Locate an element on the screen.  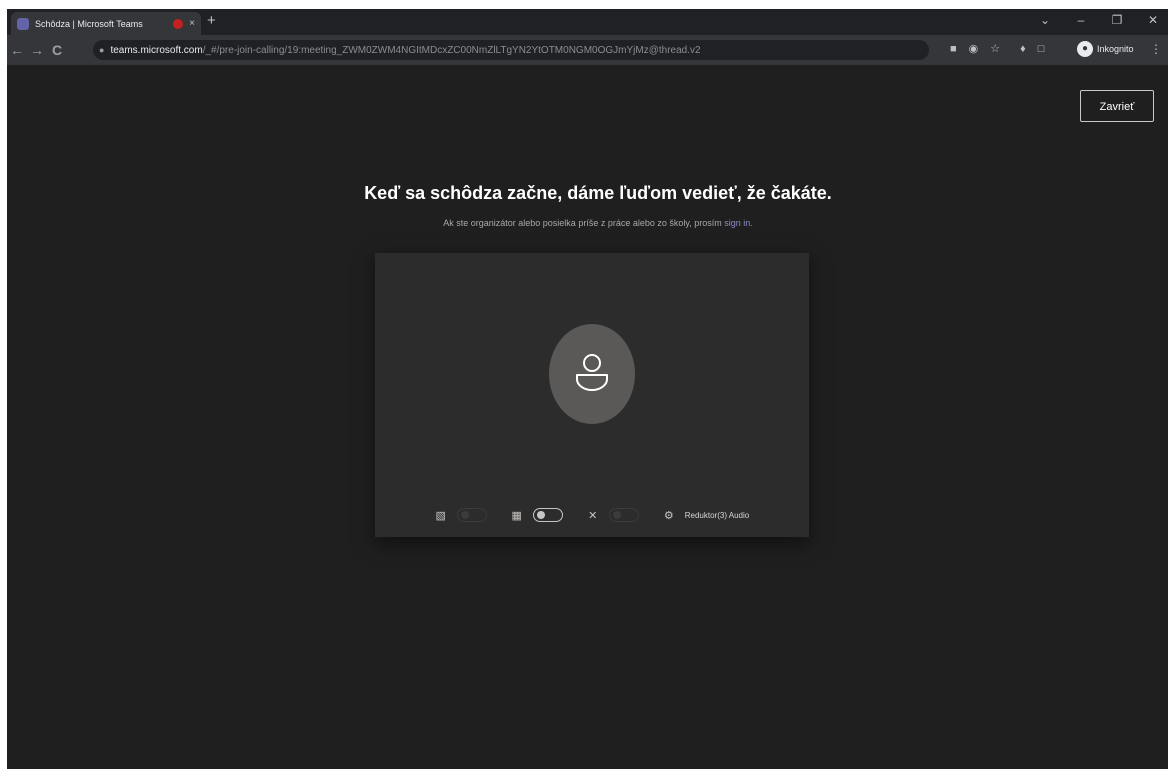
new-tab-button: + is located at coordinates (211, 21).